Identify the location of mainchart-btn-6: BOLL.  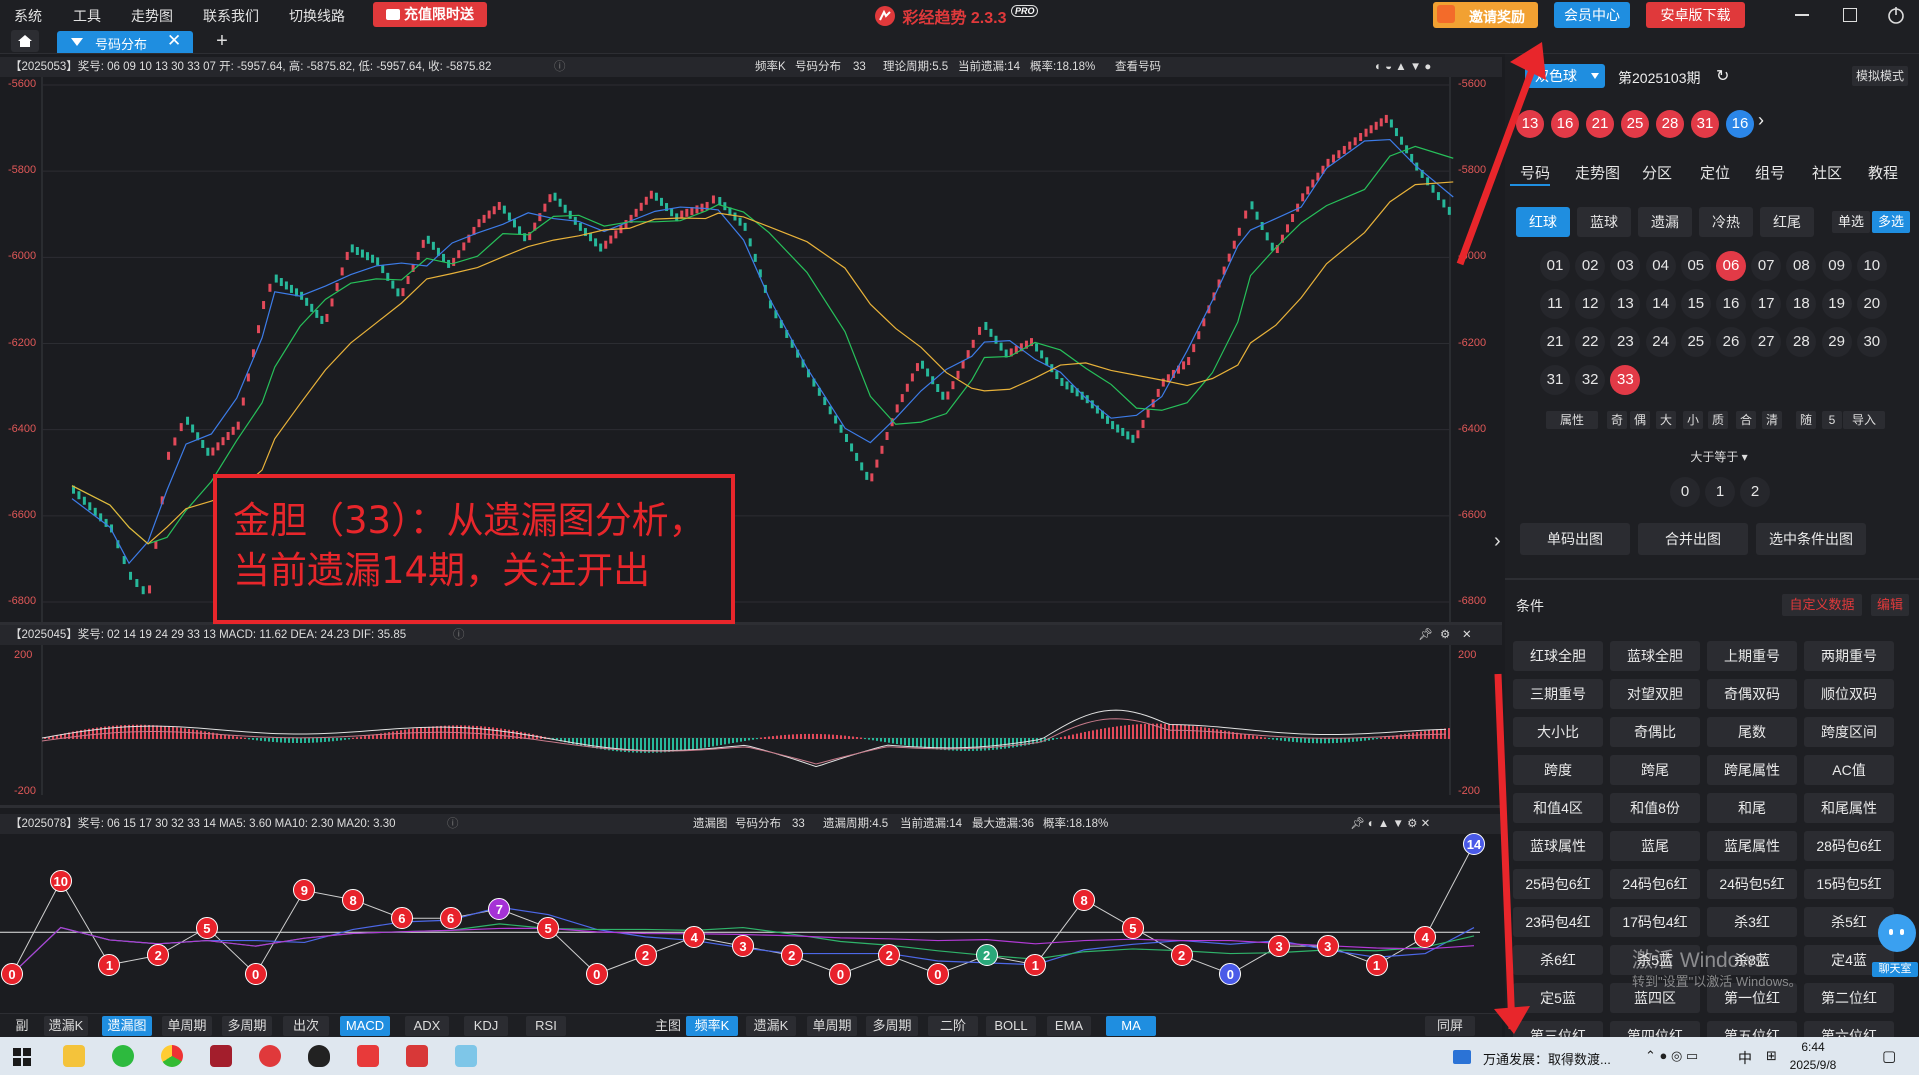
(1011, 1026).